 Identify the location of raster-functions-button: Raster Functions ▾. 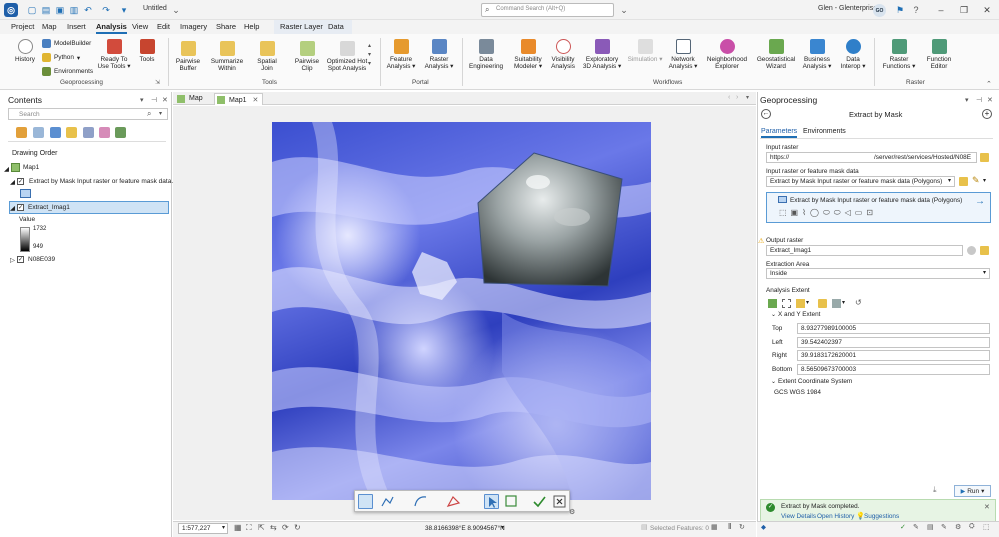
(899, 54).